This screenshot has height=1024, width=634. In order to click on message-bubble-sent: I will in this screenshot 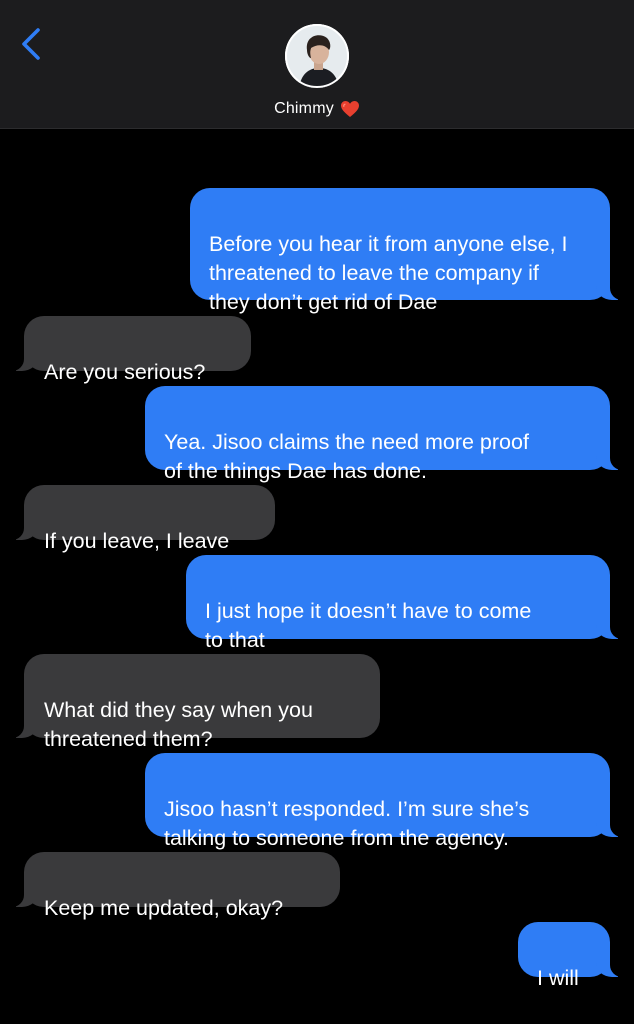, I will do `click(576, 956)`.